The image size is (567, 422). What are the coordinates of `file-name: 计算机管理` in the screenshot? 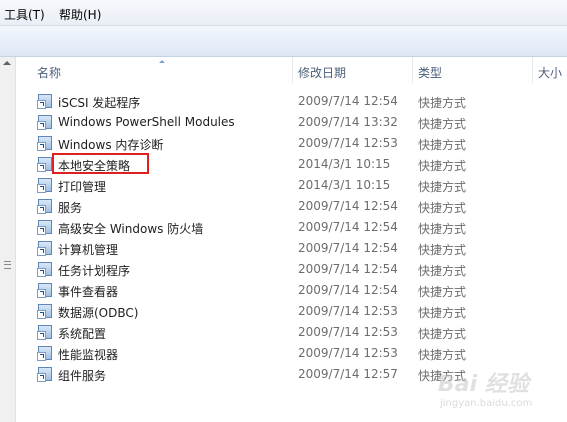 It's located at (88, 250).